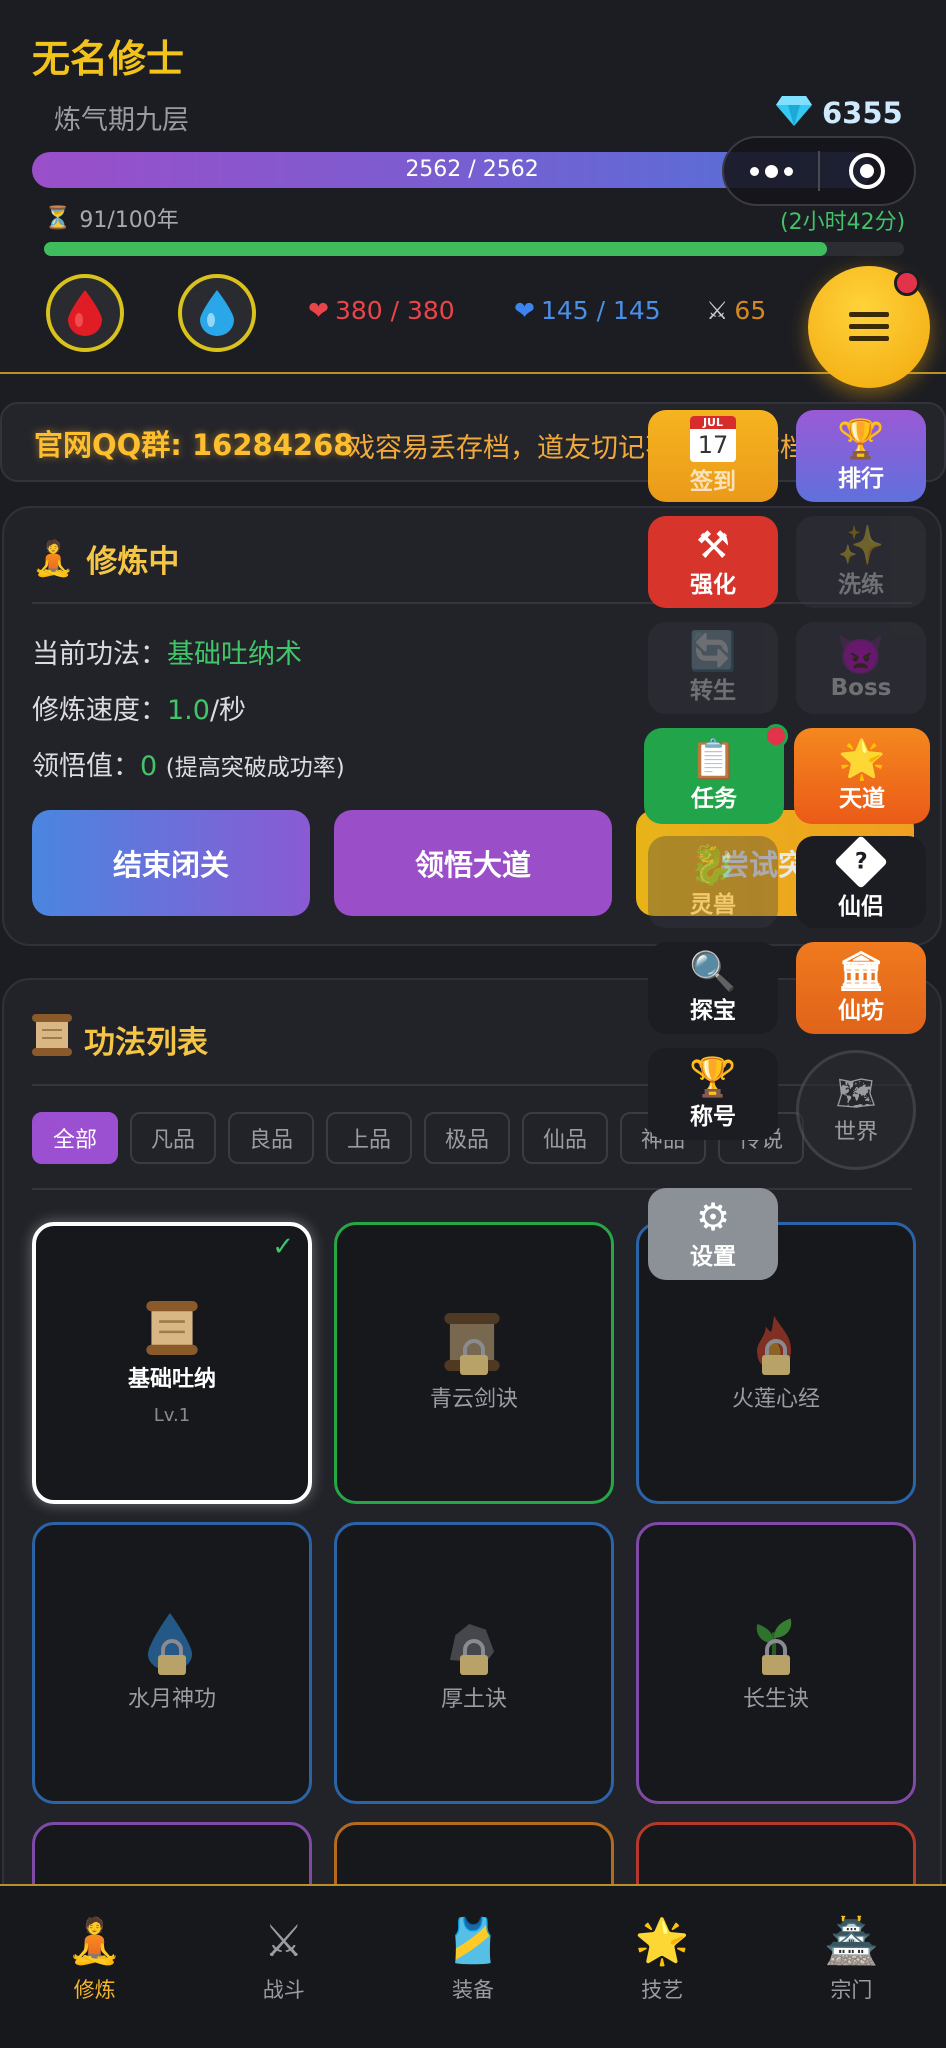  What do you see at coordinates (284, 1941) in the screenshot?
I see `crossed-swords-icon: ⚔` at bounding box center [284, 1941].